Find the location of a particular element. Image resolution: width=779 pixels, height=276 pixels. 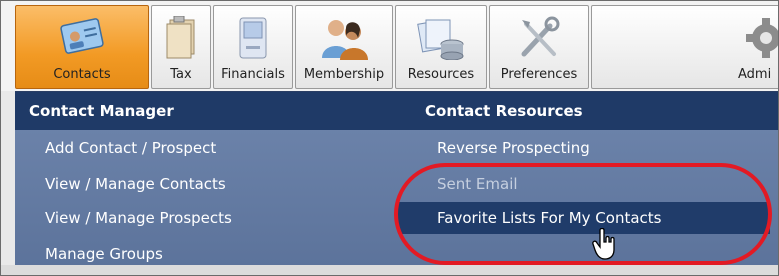

tab-resources-label: Resources is located at coordinates (441, 74).